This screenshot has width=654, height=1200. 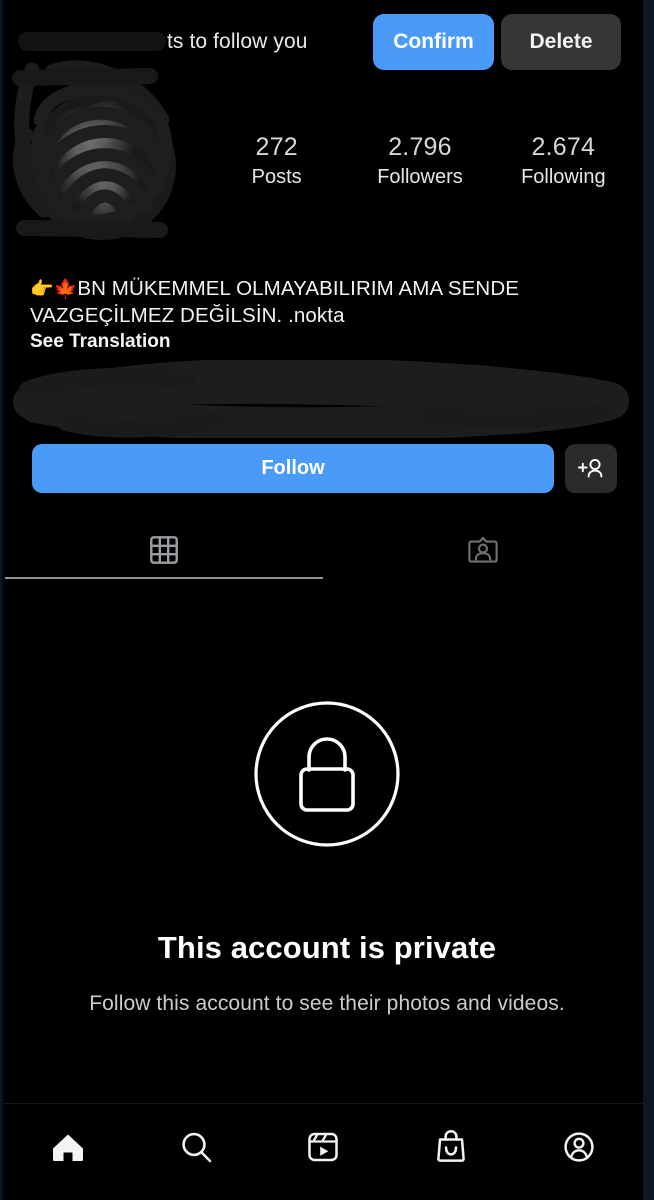 What do you see at coordinates (420, 177) in the screenshot?
I see `followers-label: Followers` at bounding box center [420, 177].